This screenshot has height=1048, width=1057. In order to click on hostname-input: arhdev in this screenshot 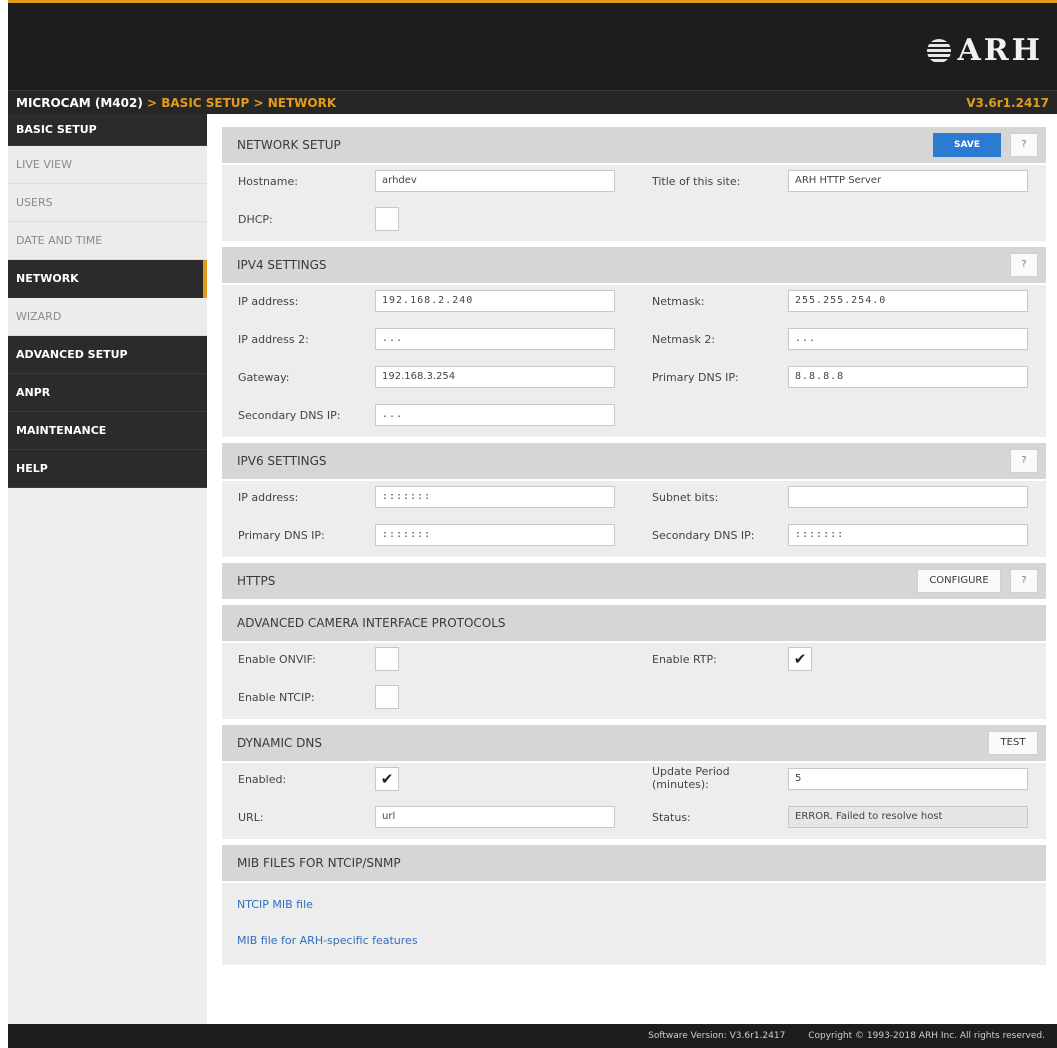, I will do `click(495, 181)`.